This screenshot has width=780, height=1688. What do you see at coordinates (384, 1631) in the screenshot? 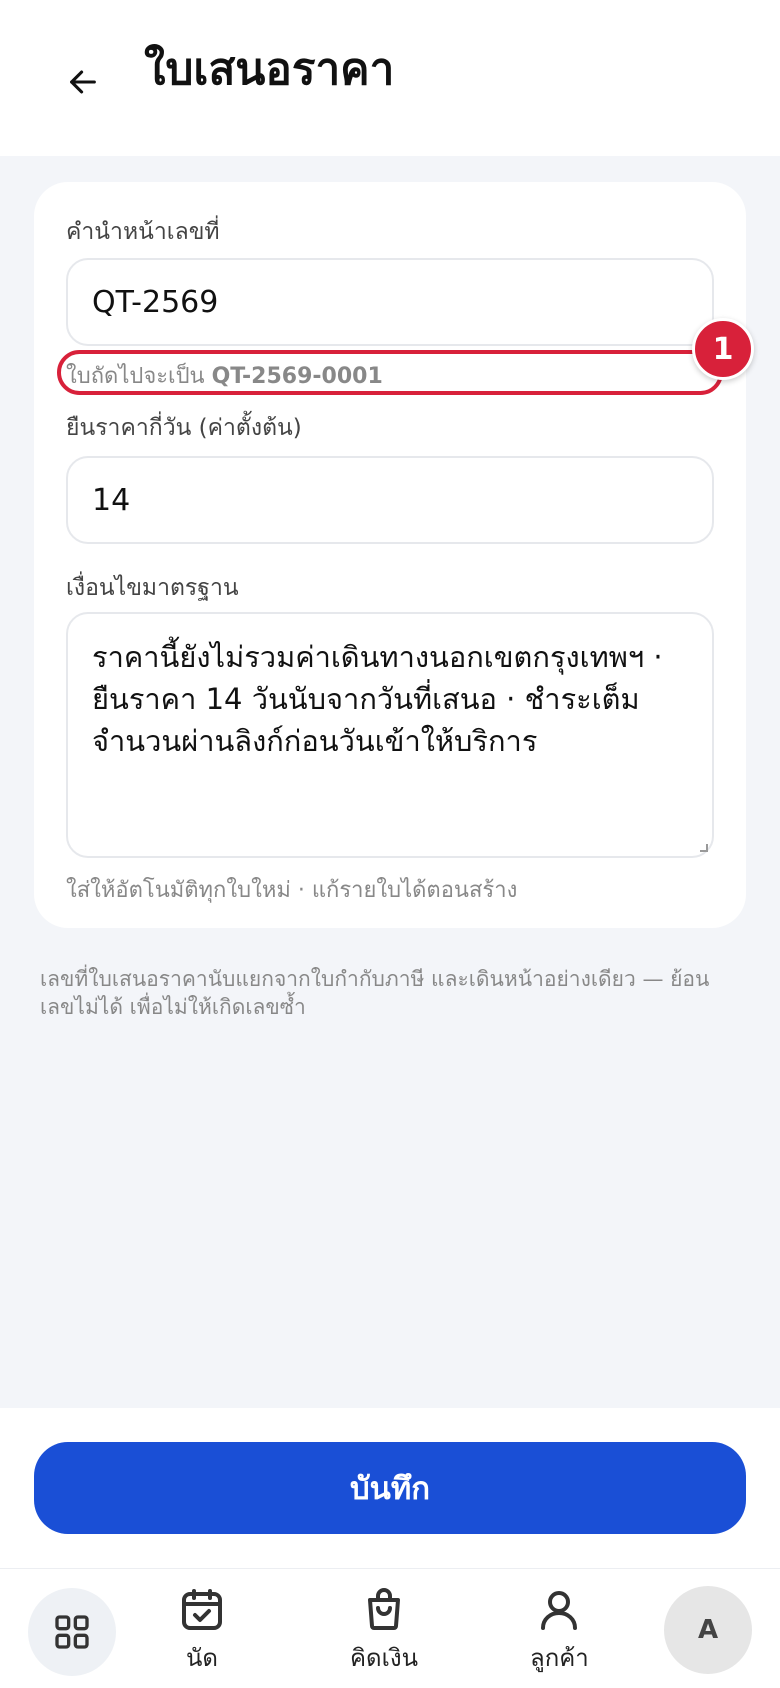
I see `nav-checkout: คิดเงิน` at bounding box center [384, 1631].